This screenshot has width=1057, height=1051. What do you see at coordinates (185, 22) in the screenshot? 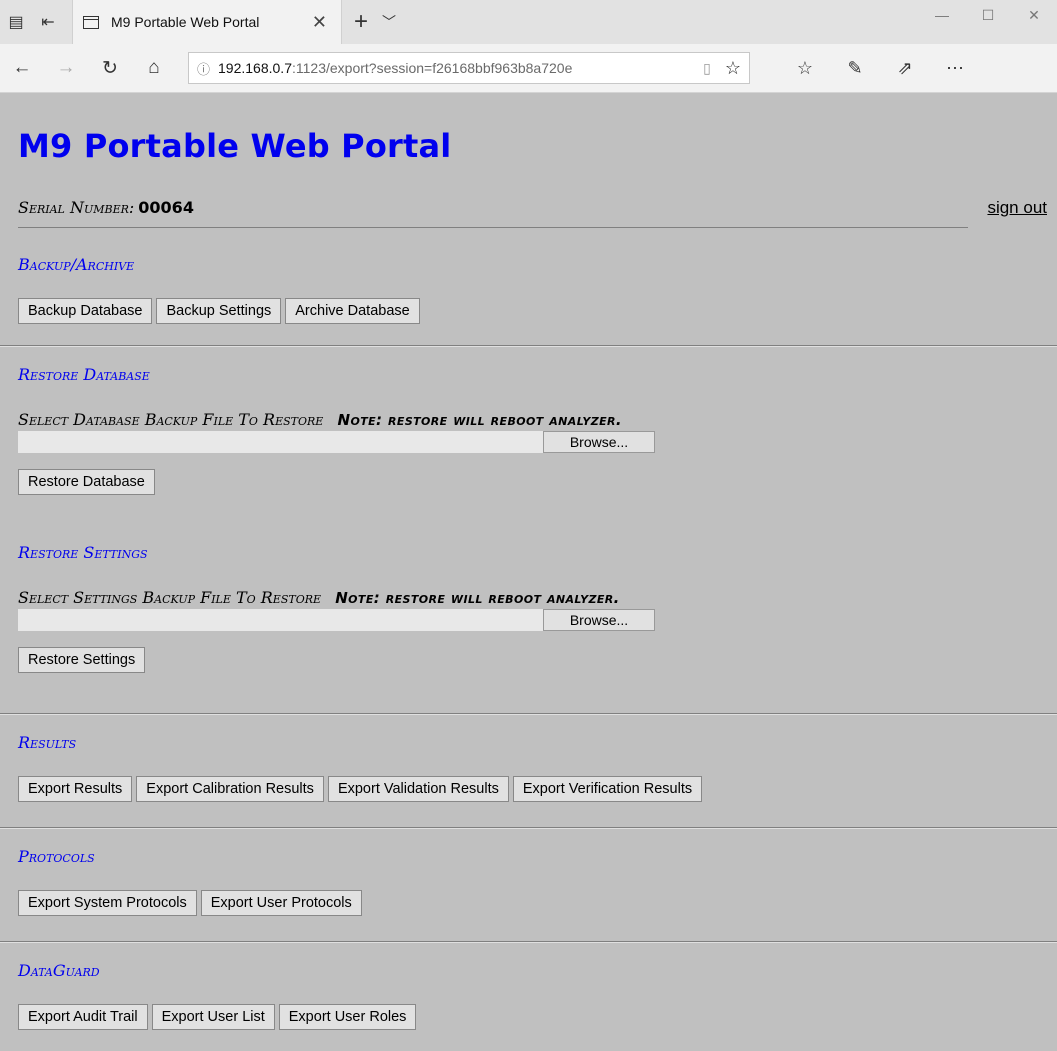
I see `tab-title: M9 Portable Web Portal` at bounding box center [185, 22].